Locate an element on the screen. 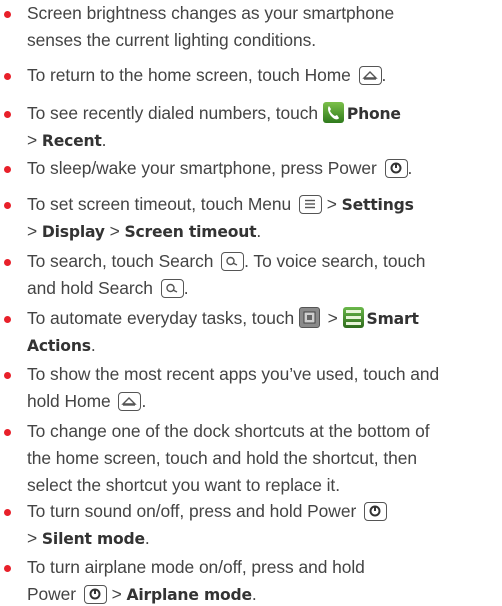 The width and height of the screenshot is (502, 606). bold-term: Airplane mode is located at coordinates (189, 595).